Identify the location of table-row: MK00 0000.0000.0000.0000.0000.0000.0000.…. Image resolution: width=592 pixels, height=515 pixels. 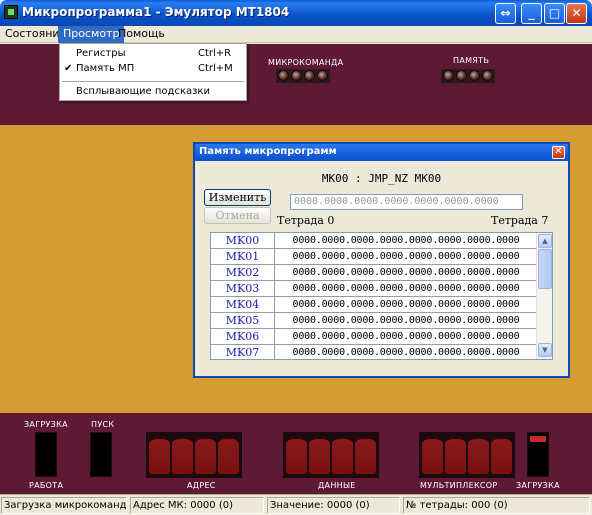
(373, 241).